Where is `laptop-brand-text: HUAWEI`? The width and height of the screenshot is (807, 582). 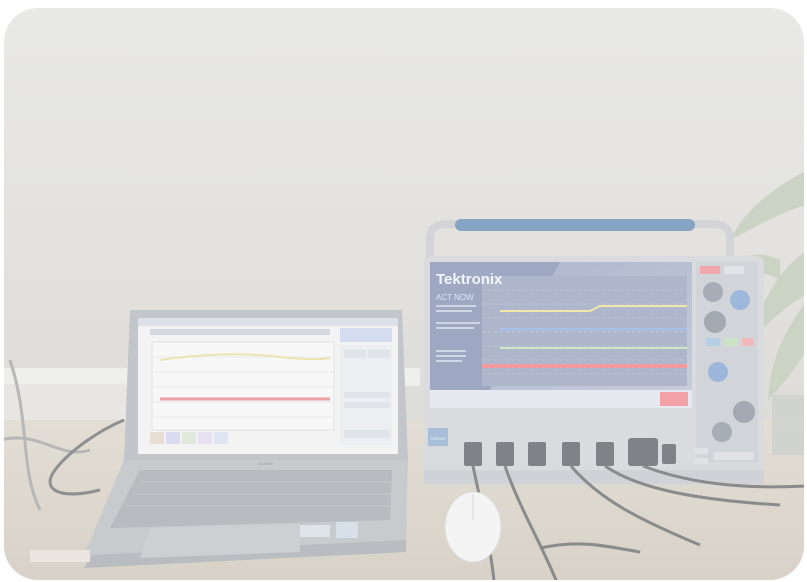
laptop-brand-text: HUAWEI is located at coordinates (266, 463).